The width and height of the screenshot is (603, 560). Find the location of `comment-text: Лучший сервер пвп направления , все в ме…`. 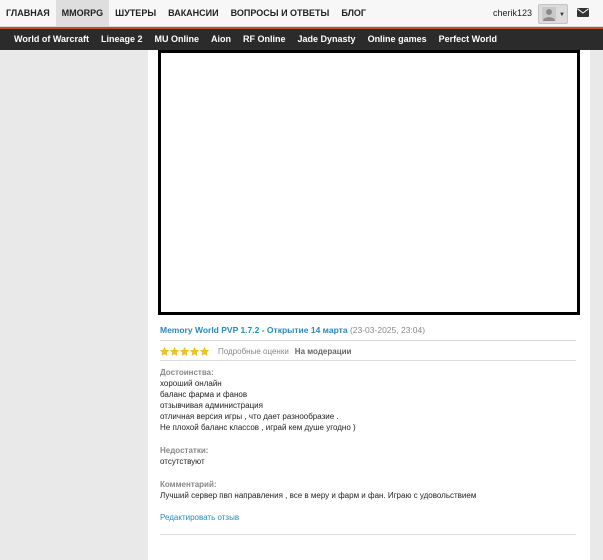

comment-text: Лучший сервер пвп направления , все в ме… is located at coordinates (318, 495).